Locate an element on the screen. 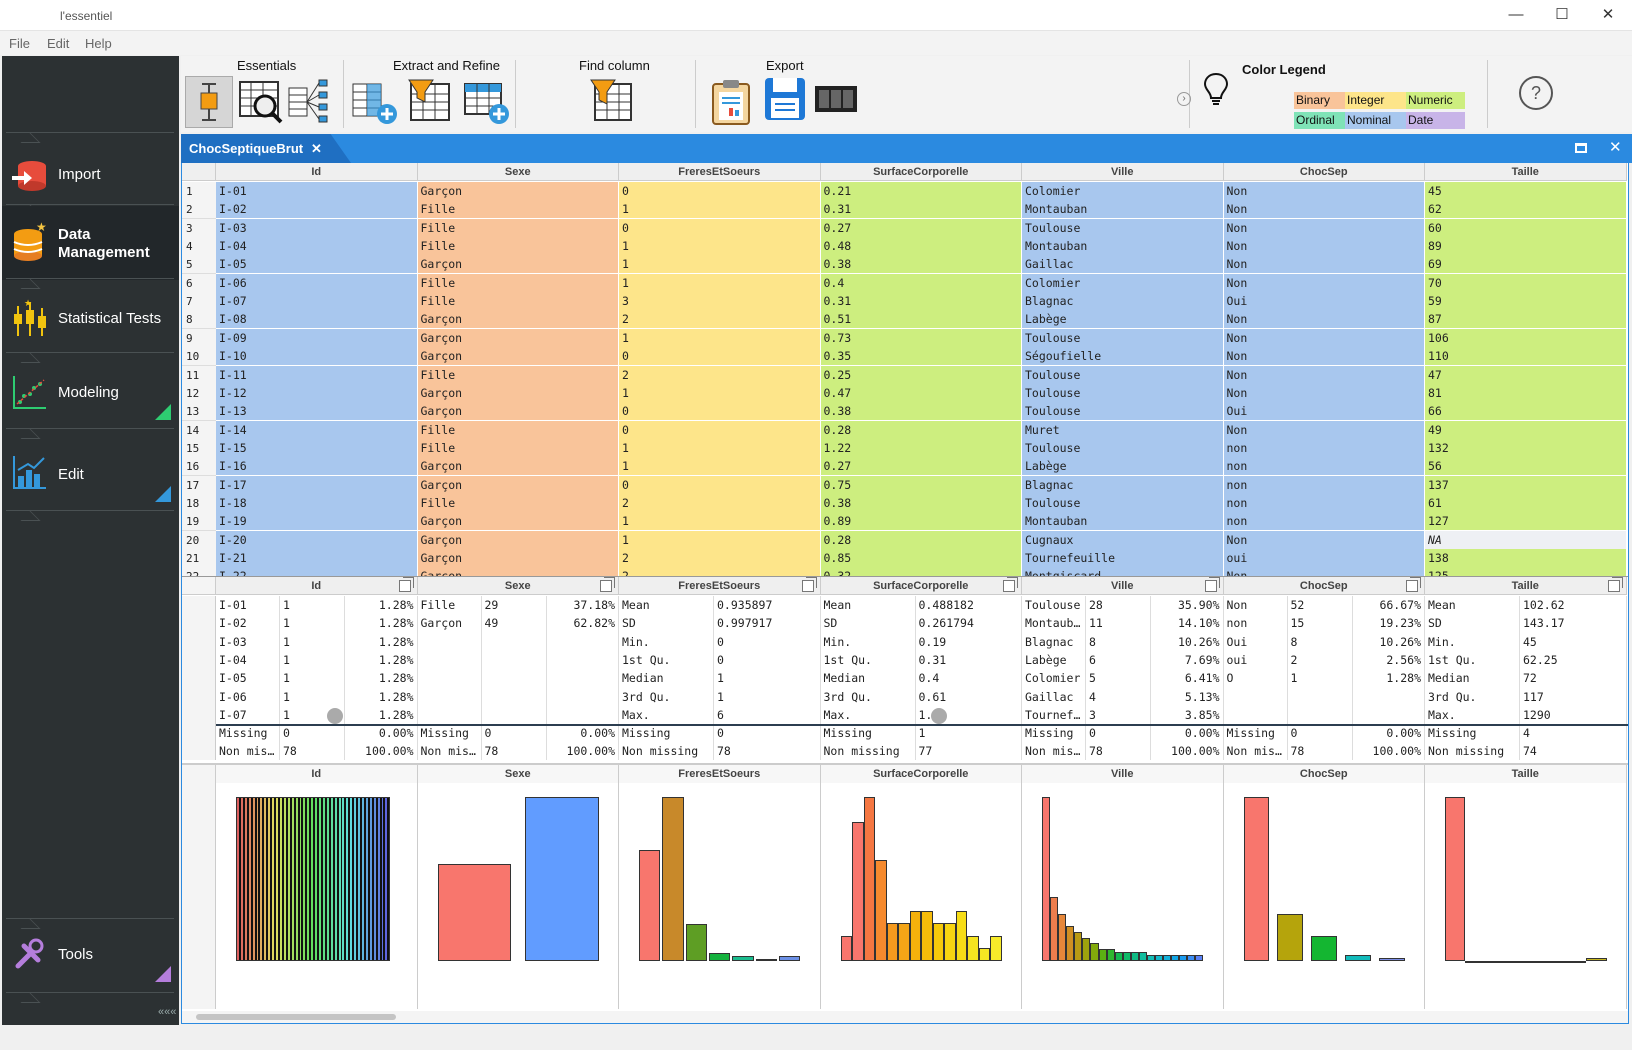  table-cell: I-13 is located at coordinates (317, 412).